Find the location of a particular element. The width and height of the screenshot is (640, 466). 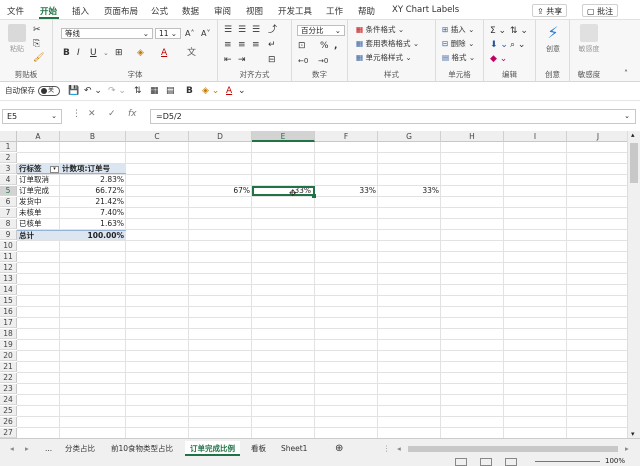

pivot-row-value: 21.42% is located at coordinates (93, 202).